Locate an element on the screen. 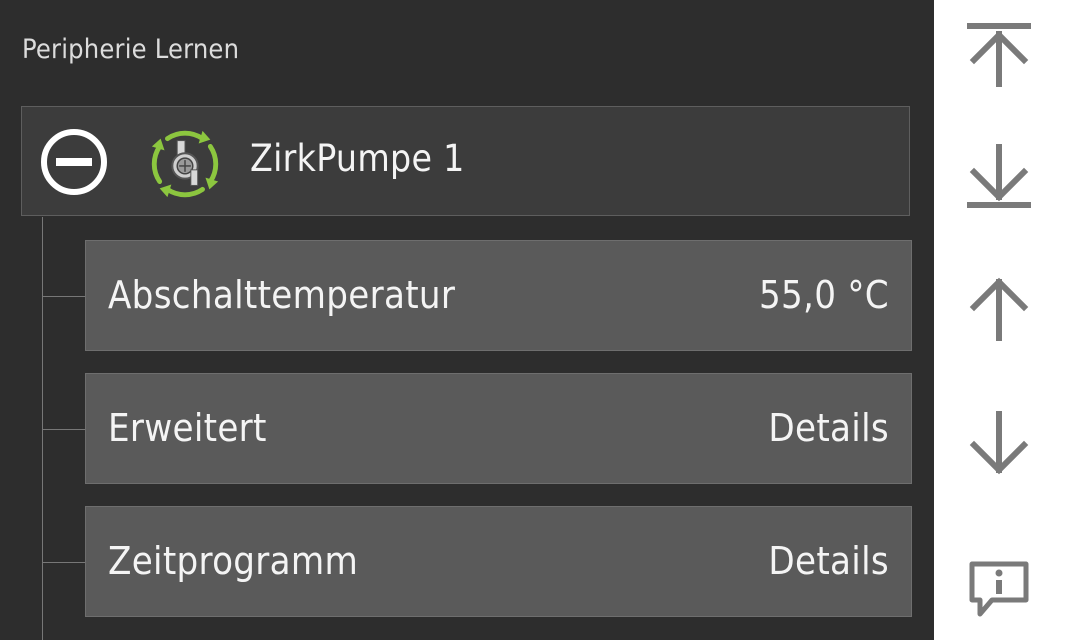  group-label: ZirkPumpe 1 is located at coordinates (357, 158).